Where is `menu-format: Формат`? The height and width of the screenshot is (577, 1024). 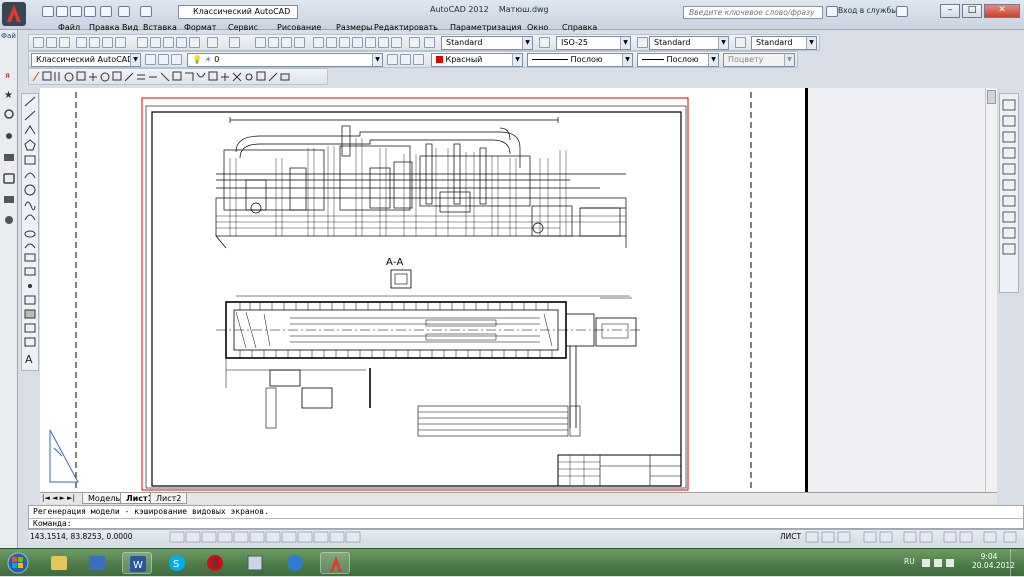 menu-format: Формат is located at coordinates (200, 27).